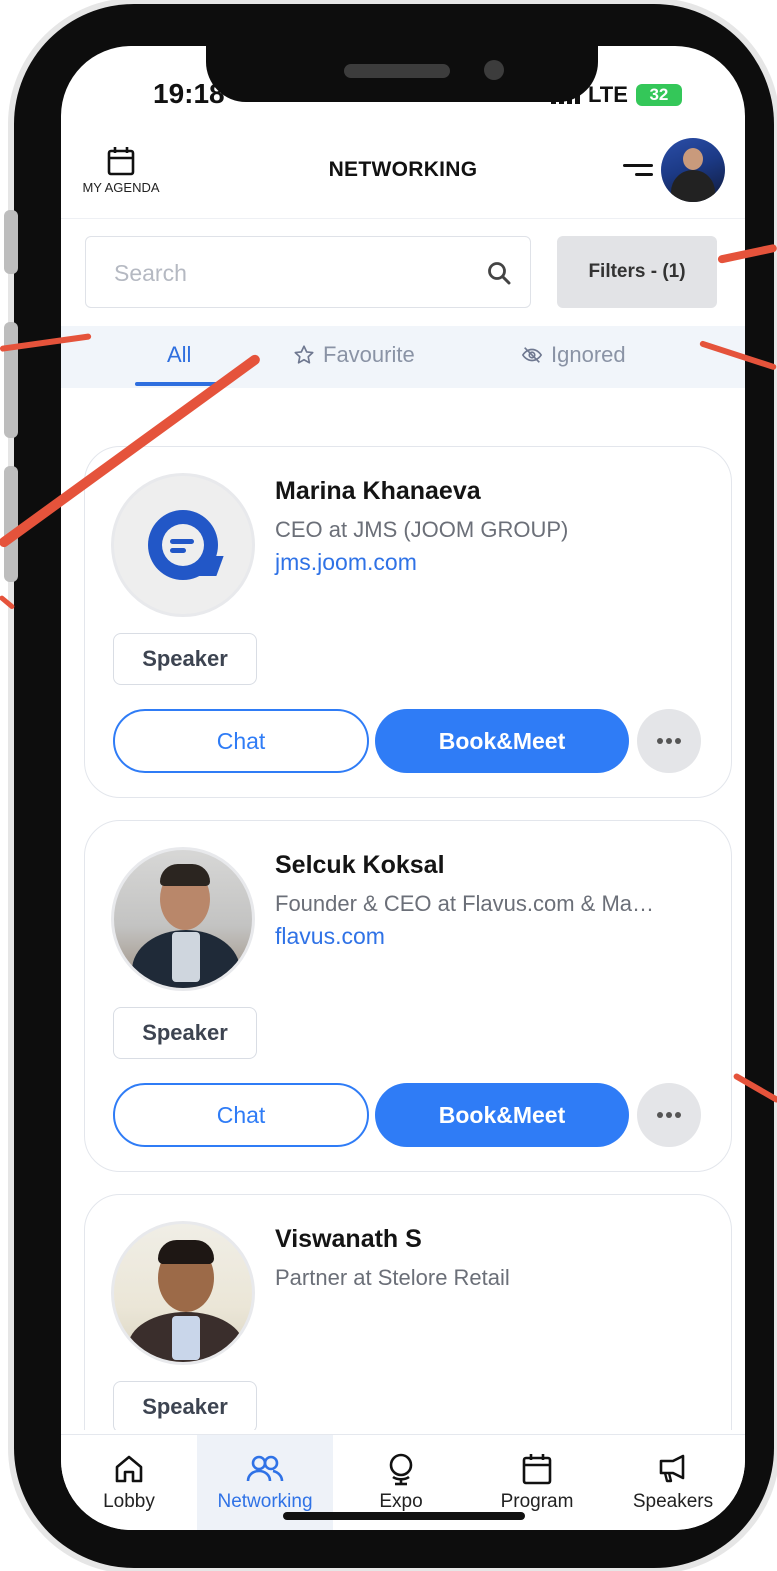 This screenshot has height=1571, width=777. What do you see at coordinates (468, 903) in the screenshot?
I see `person-role: Founder & CEO at Flavus.com & Mansol.ai` at bounding box center [468, 903].